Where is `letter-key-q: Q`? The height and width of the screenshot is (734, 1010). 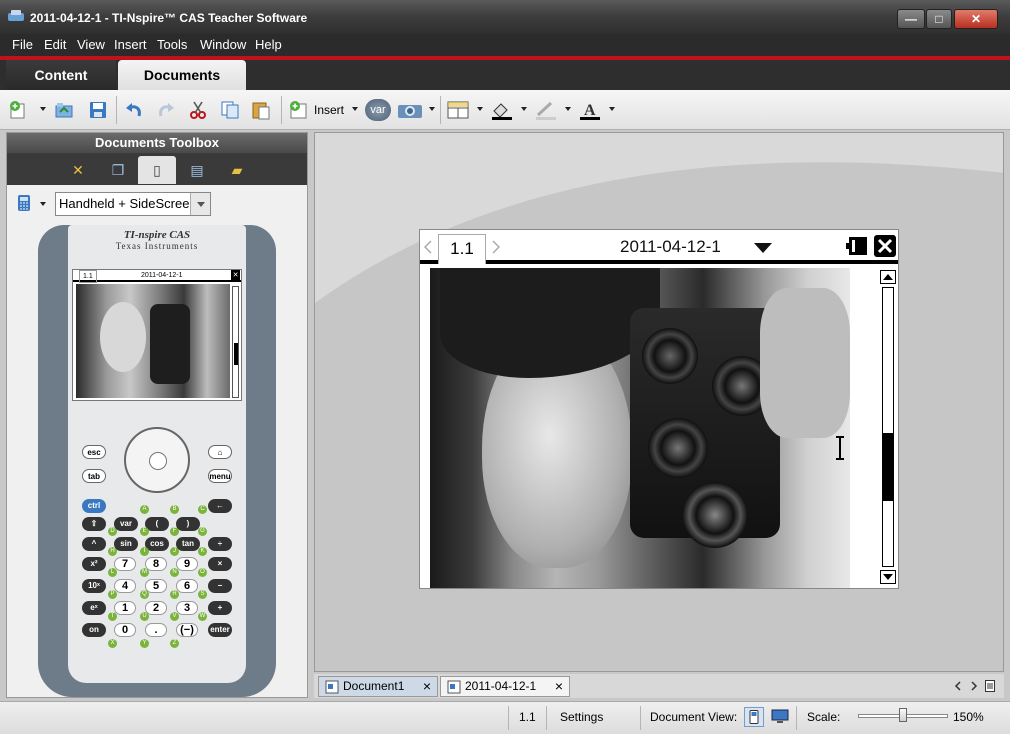
letter-key-q: Q is located at coordinates (144, 594).